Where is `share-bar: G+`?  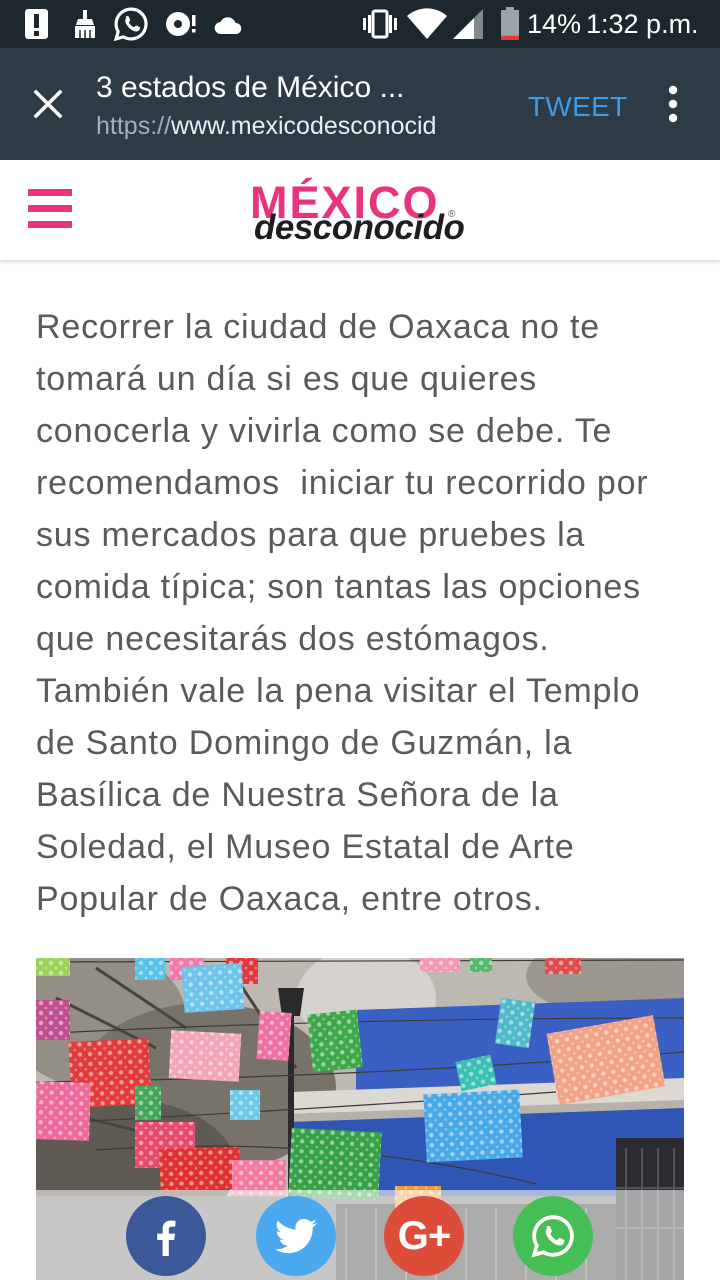 share-bar: G+ is located at coordinates (360, 1235).